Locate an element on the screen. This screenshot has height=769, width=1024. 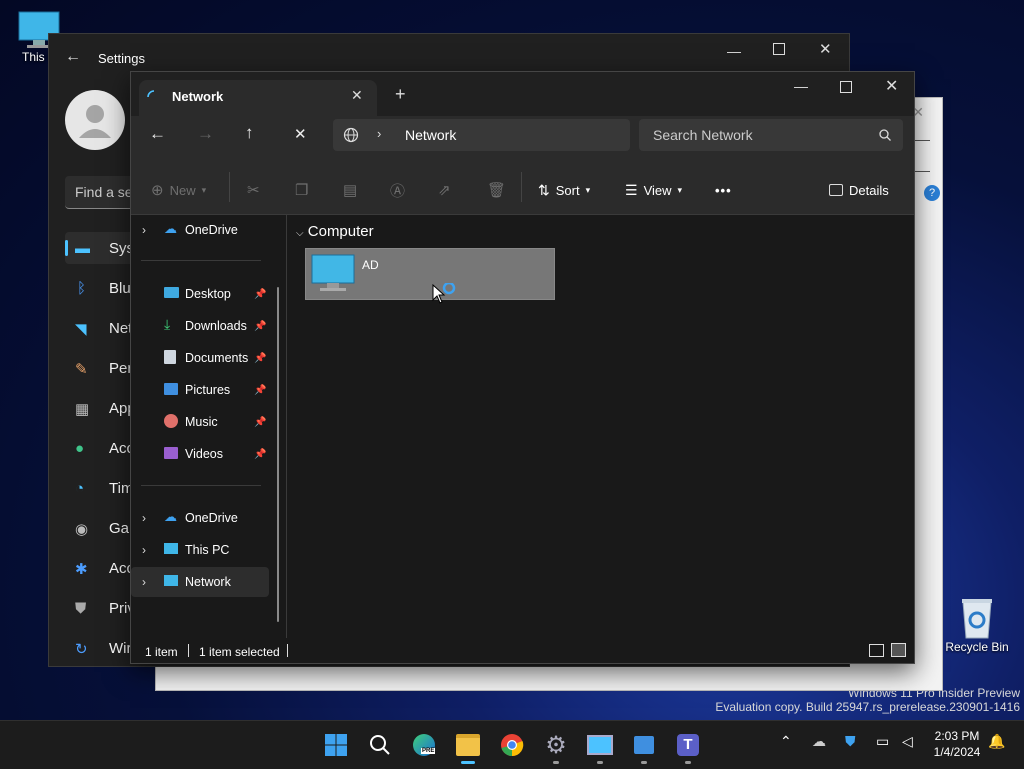
new-button: ⊕ New ▾ is located at coordinates (178, 190).